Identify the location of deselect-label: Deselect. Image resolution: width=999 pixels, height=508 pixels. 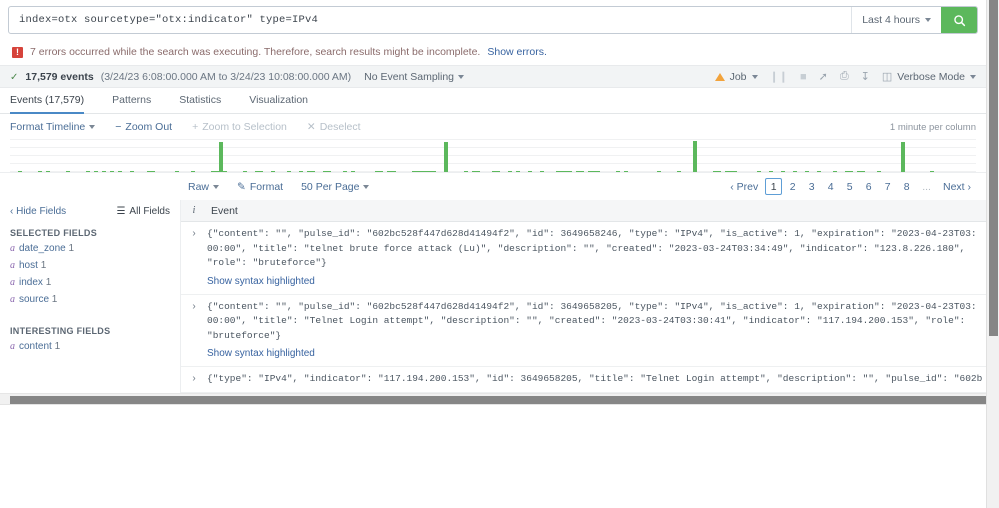
(340, 127).